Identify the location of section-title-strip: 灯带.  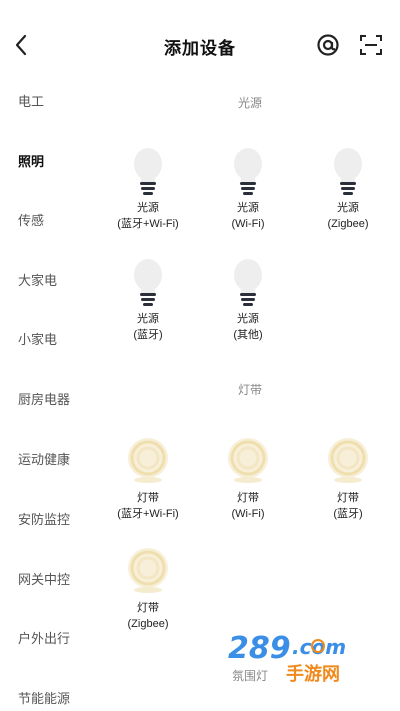
(249, 390).